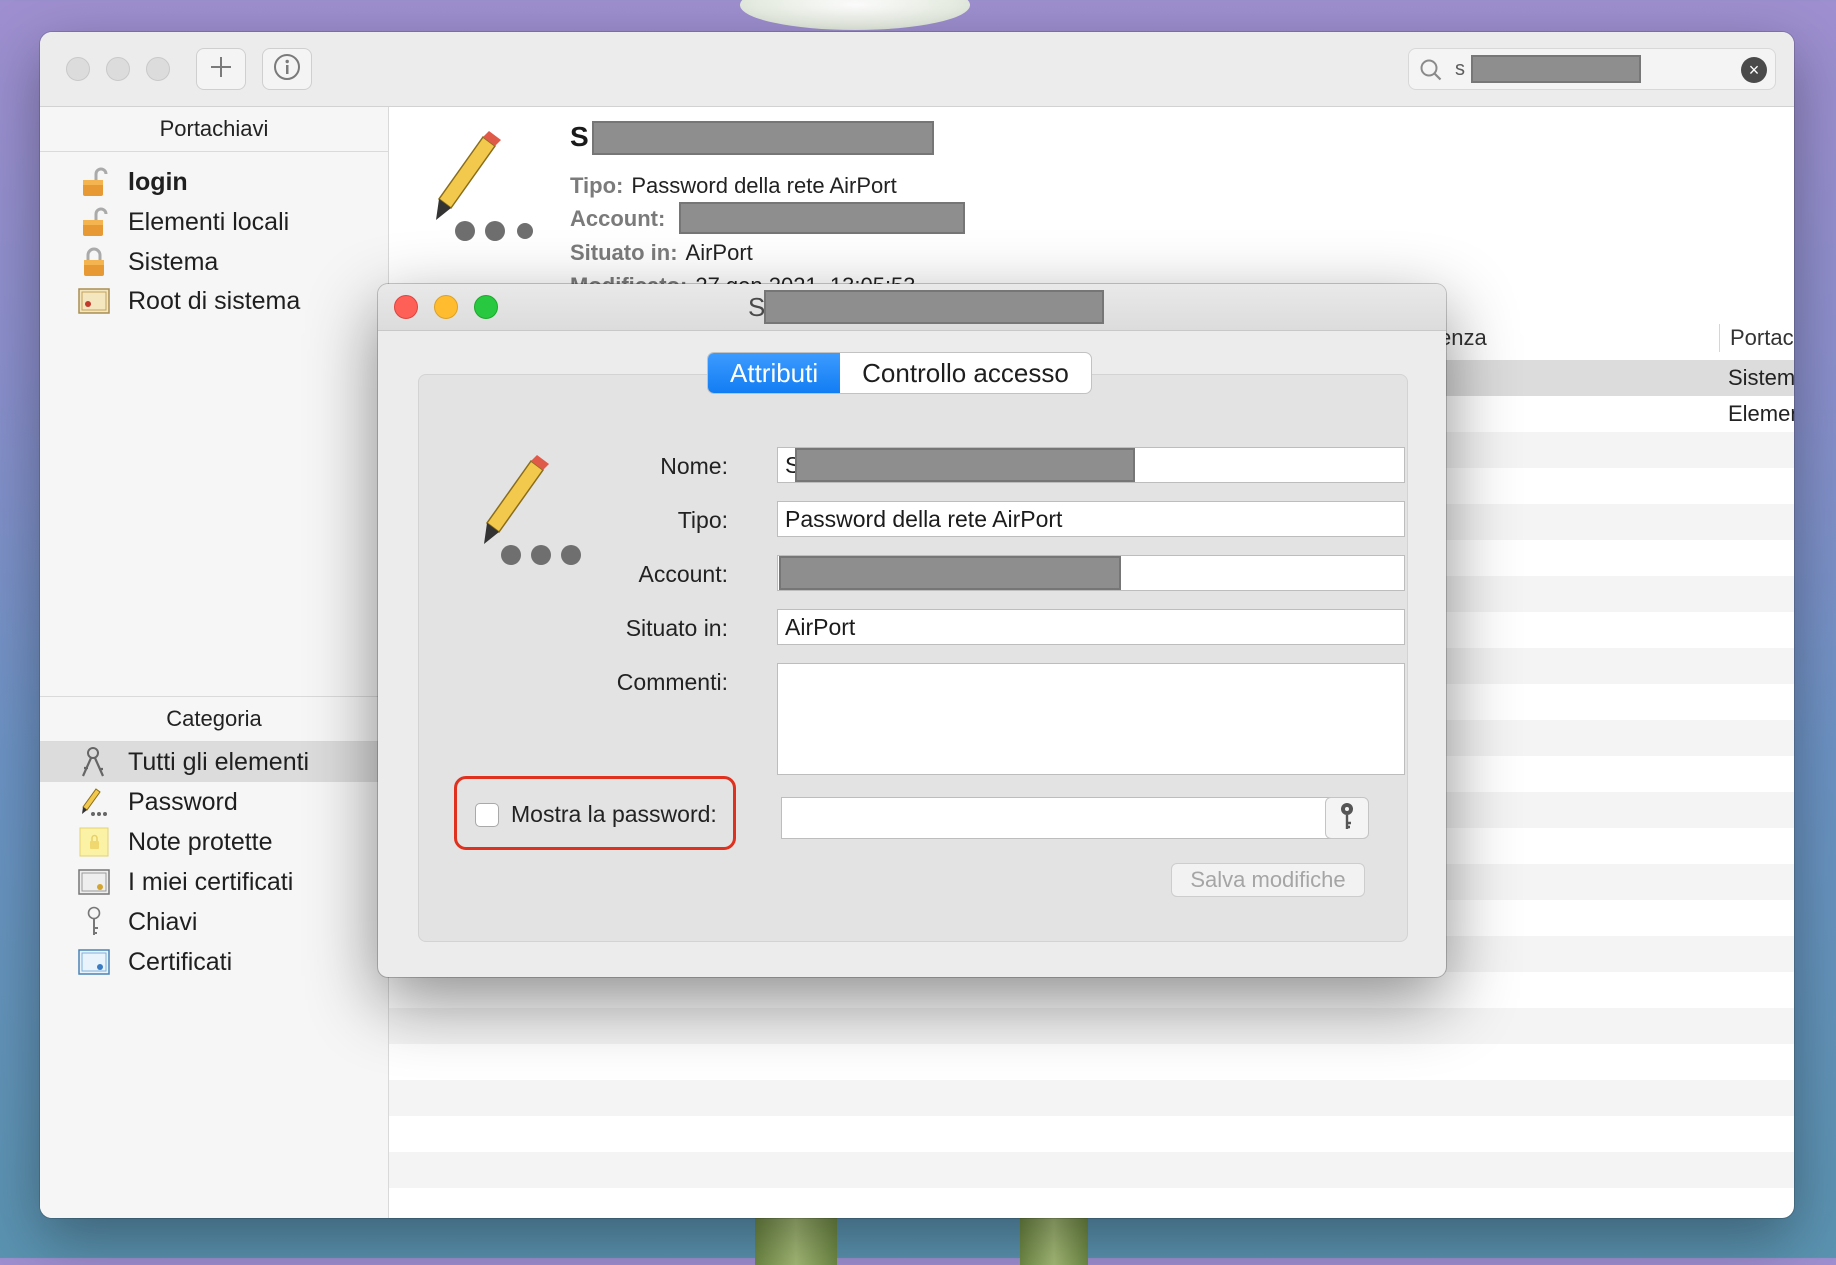 Image resolution: width=1836 pixels, height=1265 pixels. What do you see at coordinates (446, 307) in the screenshot?
I see `minimize-dialog-button` at bounding box center [446, 307].